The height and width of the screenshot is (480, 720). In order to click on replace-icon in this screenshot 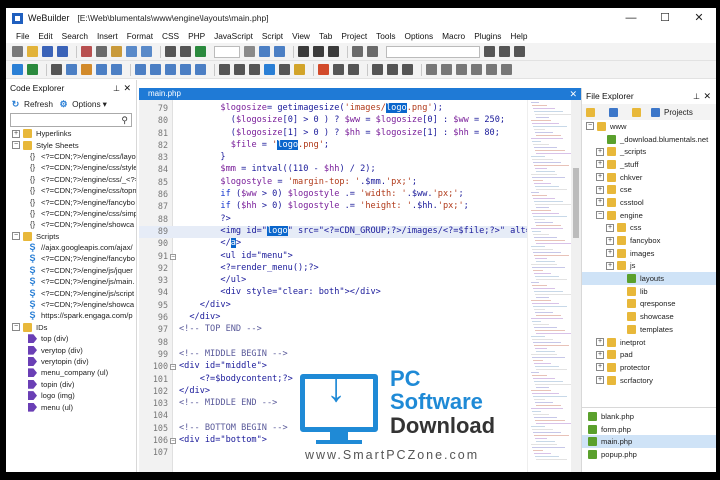, I will do `click(185, 51)`.